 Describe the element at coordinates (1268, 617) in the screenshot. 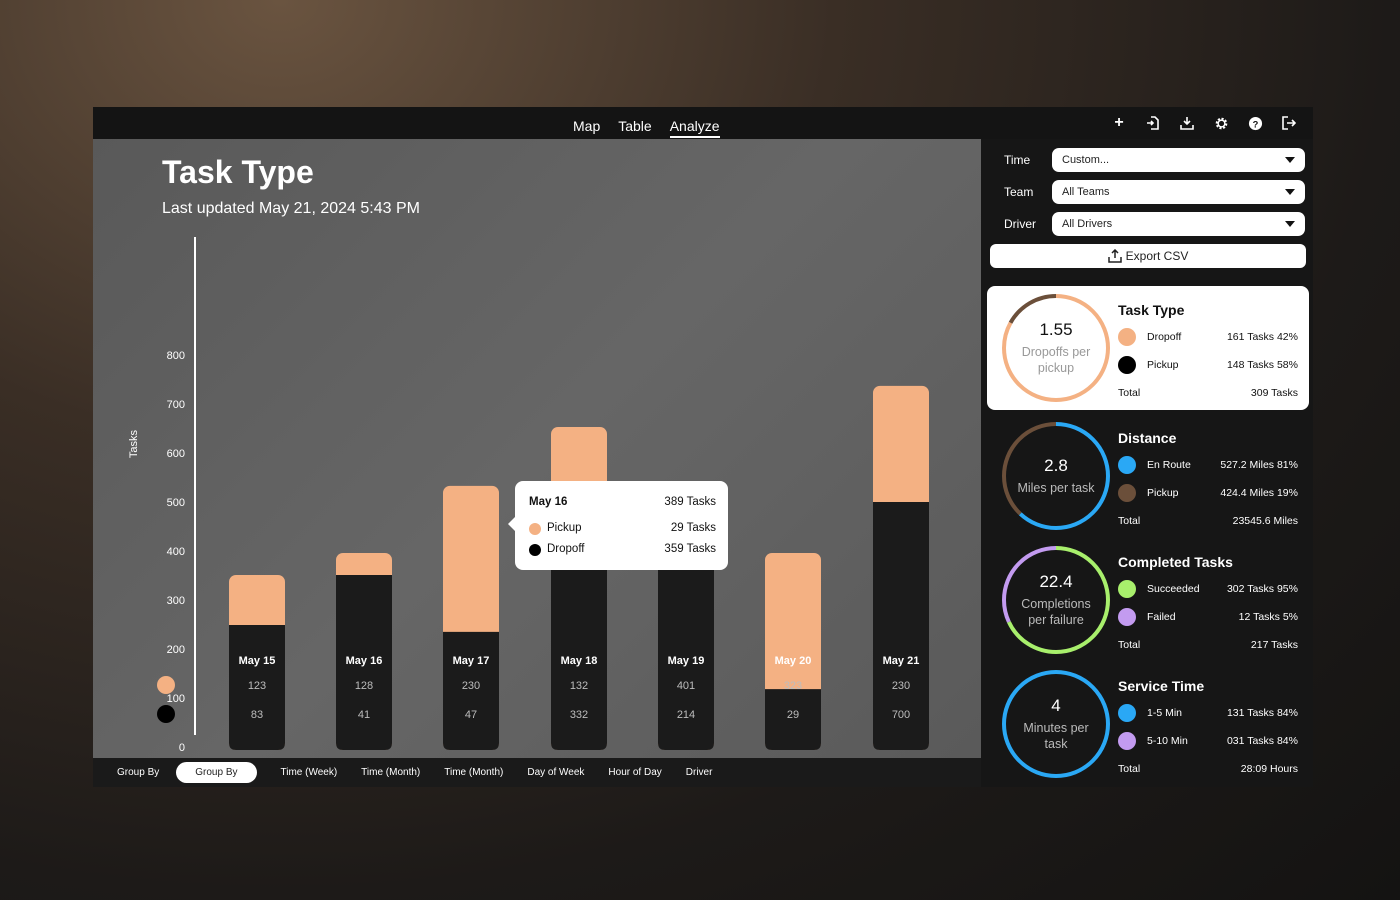

I see `legend-value: 12 Tasks 5%` at that location.